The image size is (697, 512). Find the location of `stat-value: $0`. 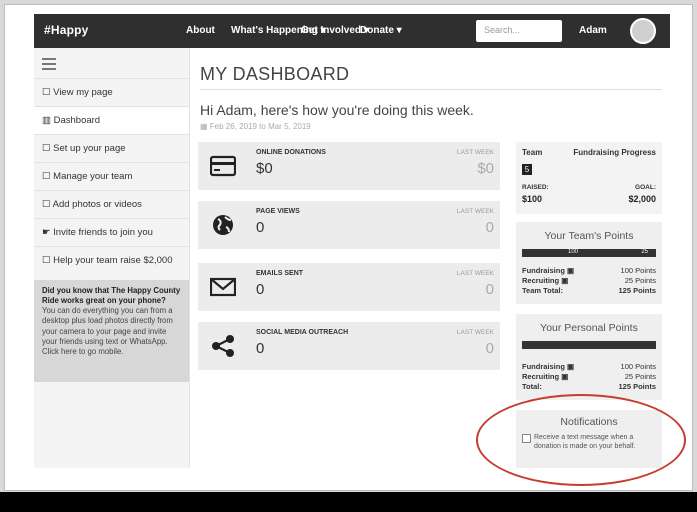

stat-value: $0 is located at coordinates (264, 168).